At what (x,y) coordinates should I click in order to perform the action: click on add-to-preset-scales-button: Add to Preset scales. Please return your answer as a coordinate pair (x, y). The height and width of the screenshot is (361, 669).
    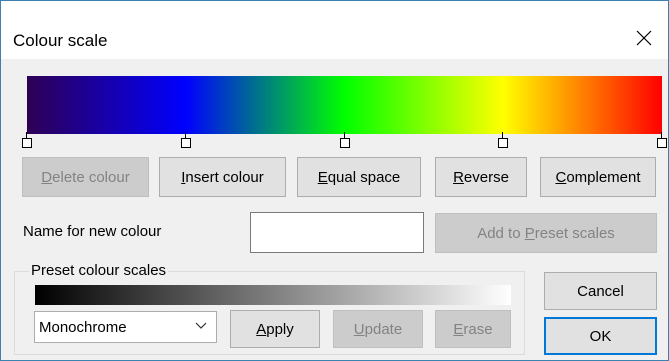
    Looking at the image, I should click on (546, 233).